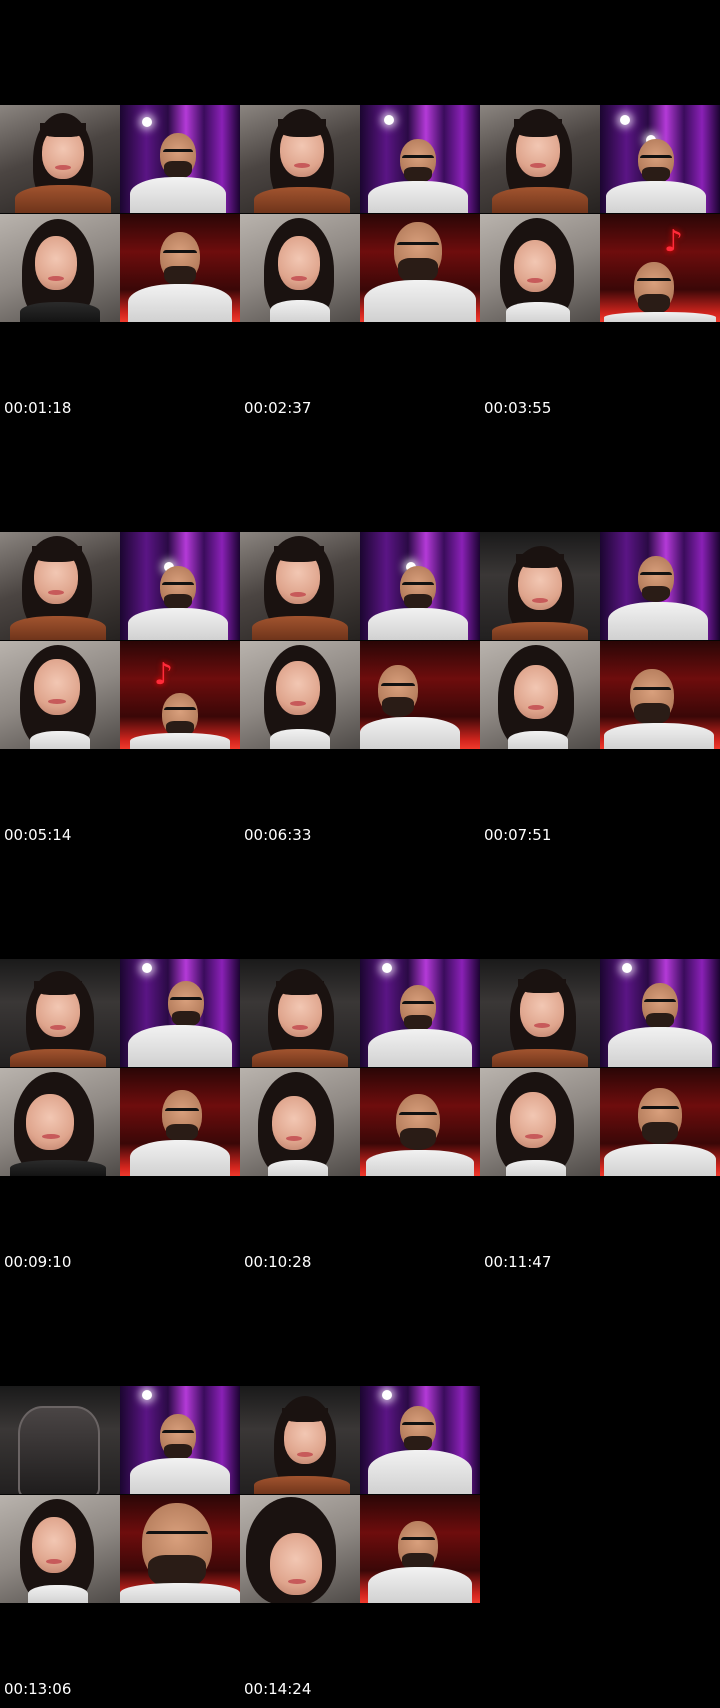  What do you see at coordinates (278, 835) in the screenshot?
I see `timestamp-5: 00:06:33` at bounding box center [278, 835].